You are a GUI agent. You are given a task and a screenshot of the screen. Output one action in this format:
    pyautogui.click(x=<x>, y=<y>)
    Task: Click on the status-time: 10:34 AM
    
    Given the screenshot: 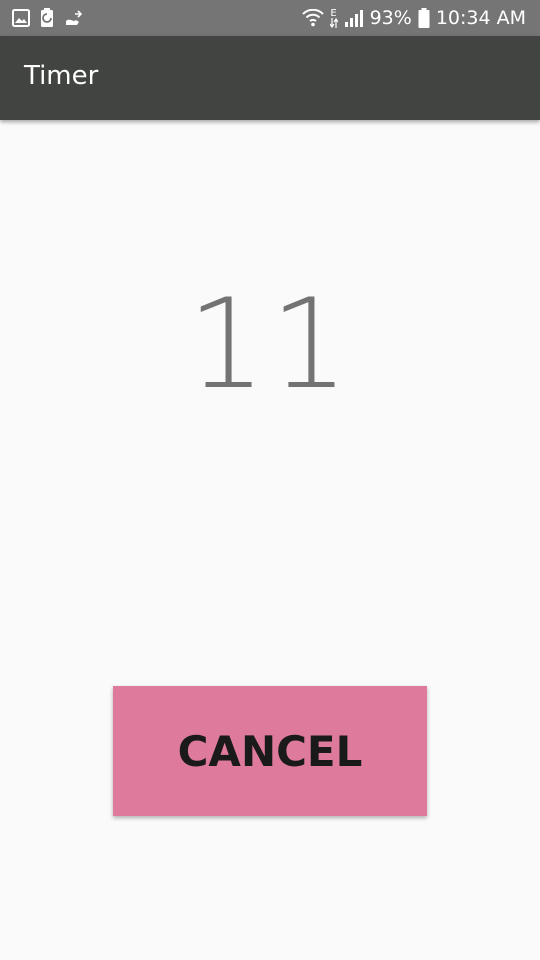 What is the action you would take?
    pyautogui.click(x=480, y=18)
    